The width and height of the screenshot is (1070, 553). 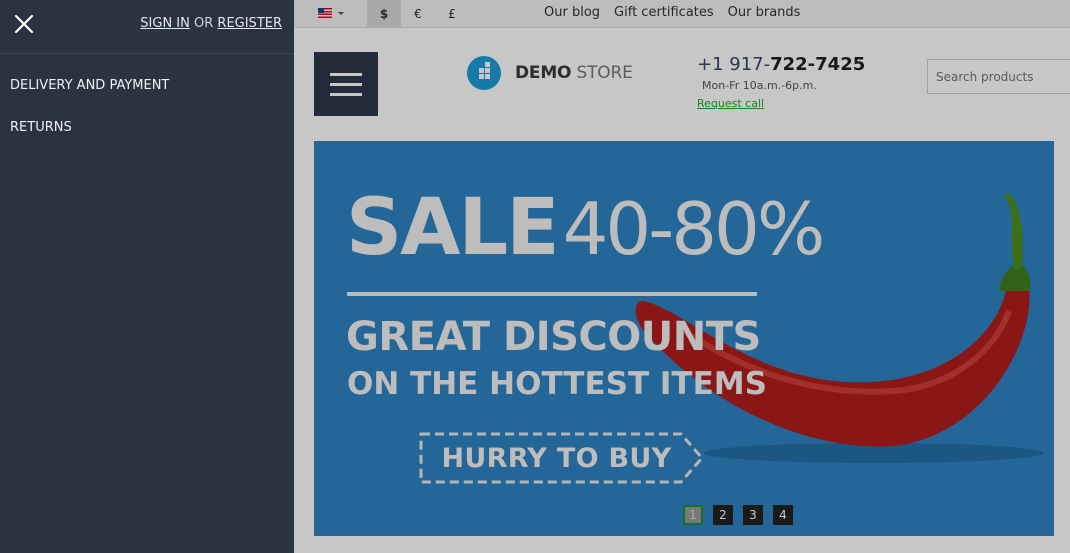 I want to click on auth-separator: OR, so click(x=204, y=23).